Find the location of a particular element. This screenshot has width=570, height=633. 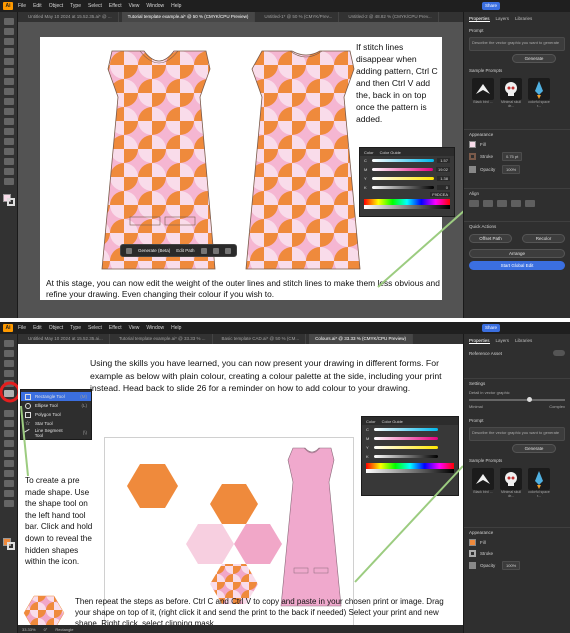

menu-type: Type is located at coordinates (75, 6).